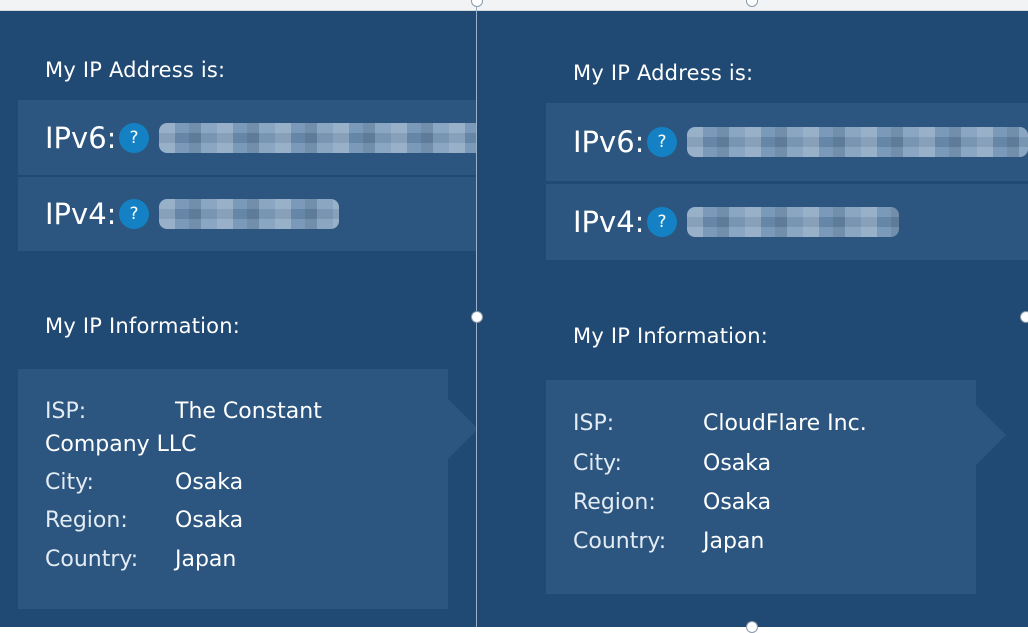  What do you see at coordinates (785, 423) in the screenshot?
I see `isp-value: CloudFlare Inc.` at bounding box center [785, 423].